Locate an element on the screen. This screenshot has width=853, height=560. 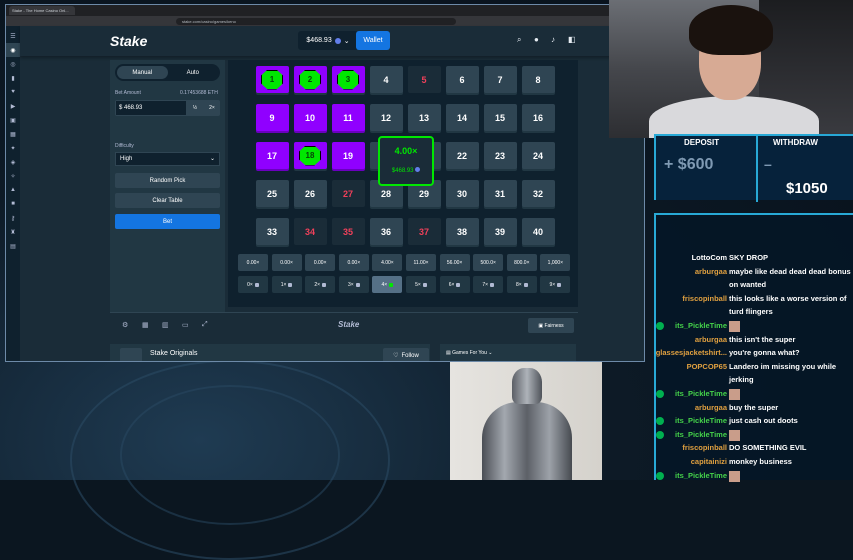
bet-amount-input: $ 468.93 is located at coordinates (151, 108).